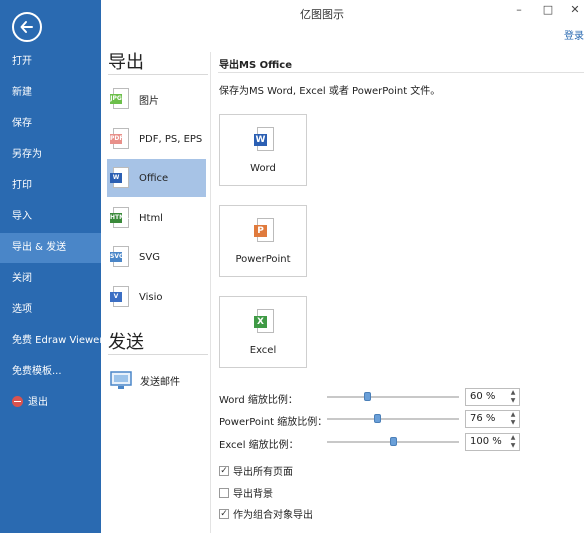  What do you see at coordinates (149, 257) in the screenshot?
I see `category-label: SVG` at bounding box center [149, 257].